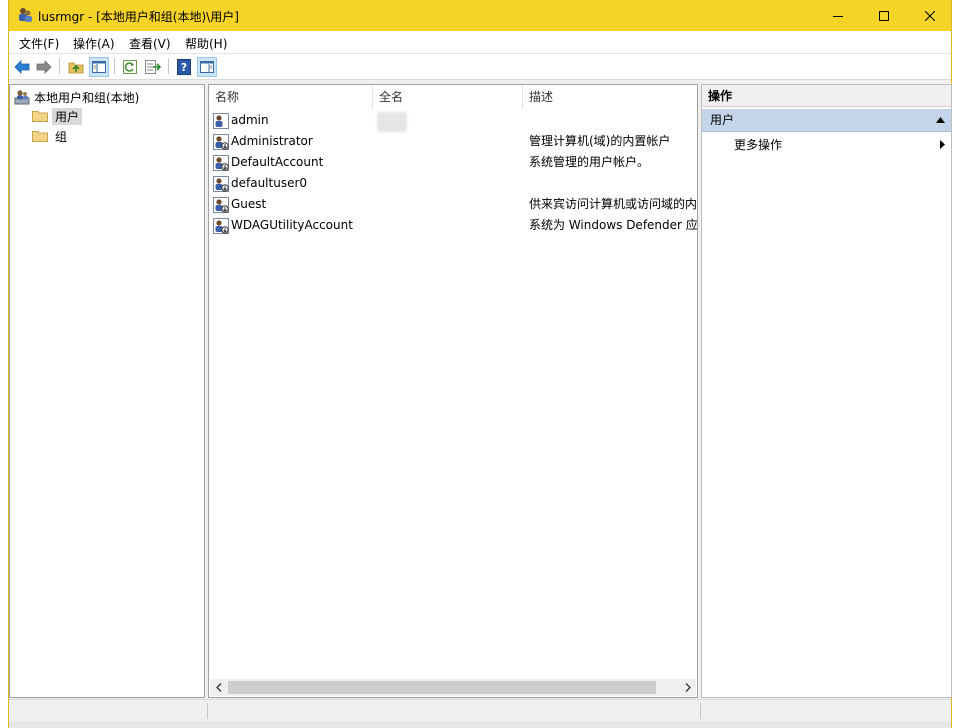 This screenshot has width=960, height=728. I want to click on status-bar, so click(480, 710).